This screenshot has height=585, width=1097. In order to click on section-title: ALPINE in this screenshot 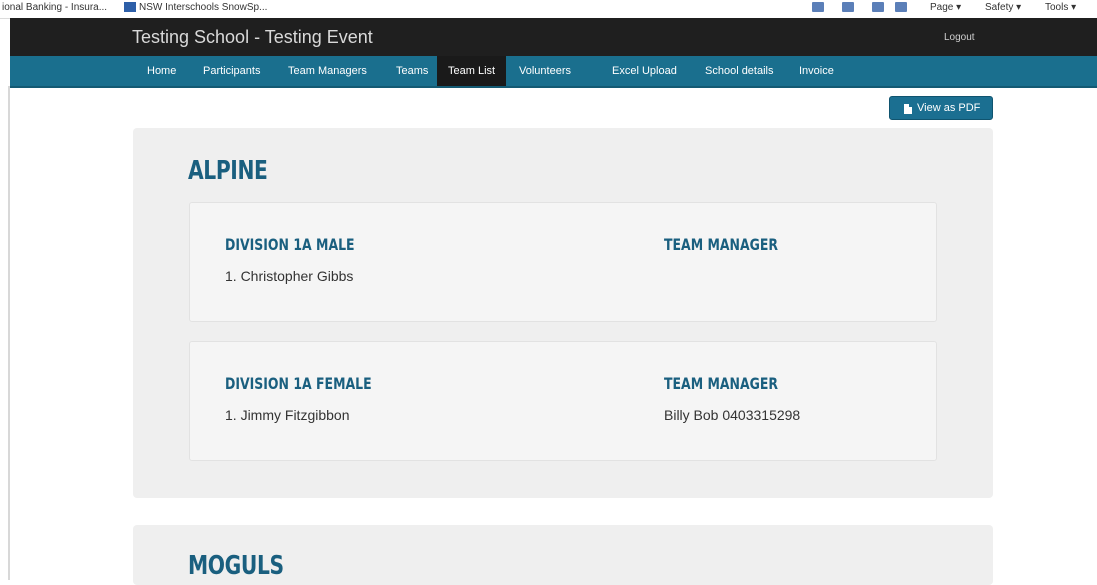, I will do `click(228, 171)`.